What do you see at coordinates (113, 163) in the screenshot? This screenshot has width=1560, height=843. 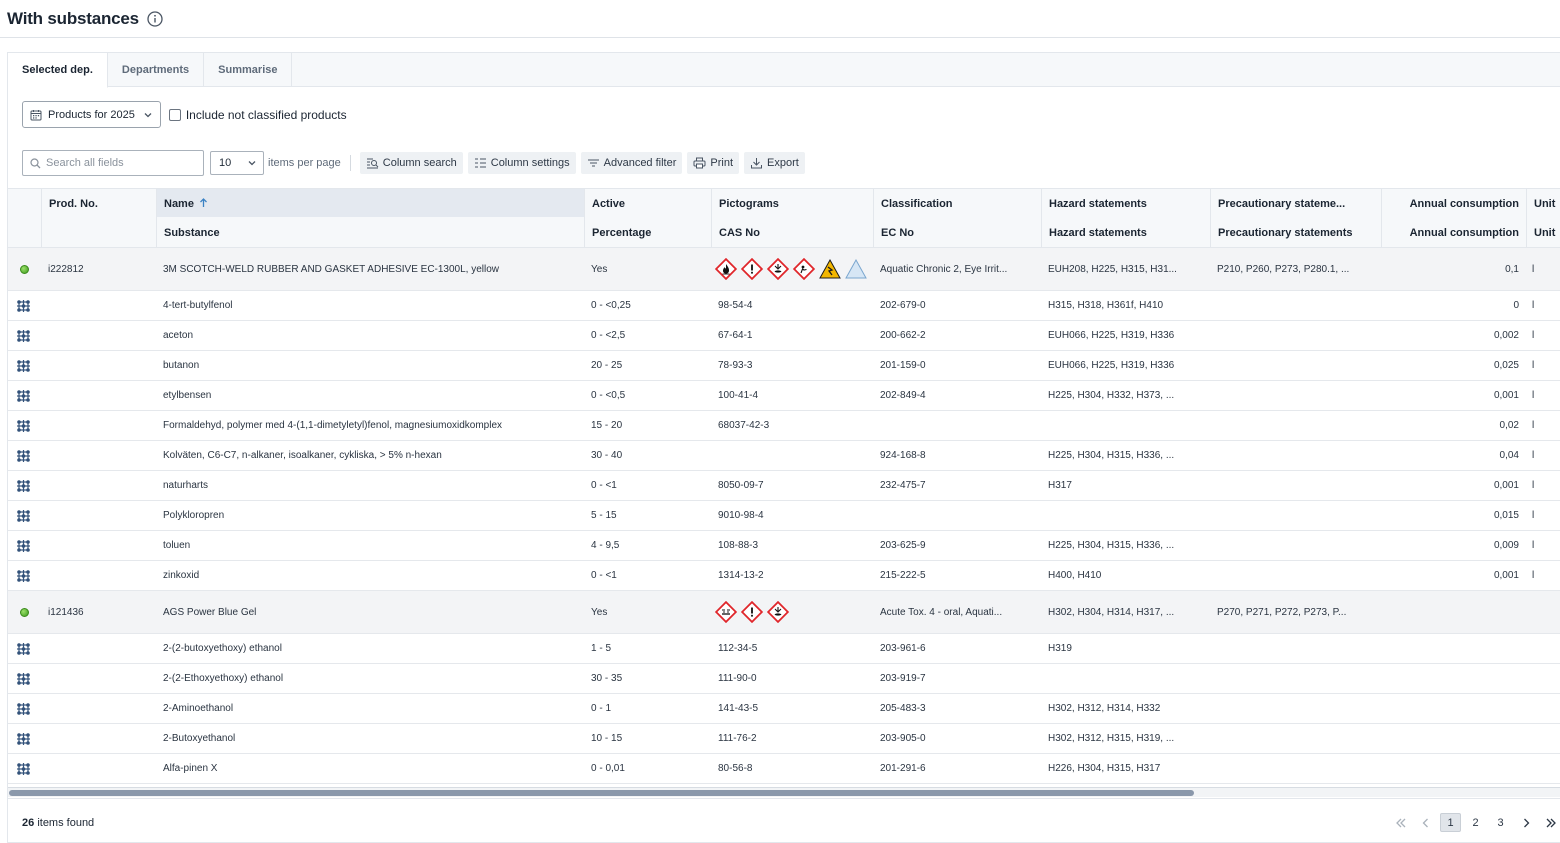 I see `search-input: Search all fields` at bounding box center [113, 163].